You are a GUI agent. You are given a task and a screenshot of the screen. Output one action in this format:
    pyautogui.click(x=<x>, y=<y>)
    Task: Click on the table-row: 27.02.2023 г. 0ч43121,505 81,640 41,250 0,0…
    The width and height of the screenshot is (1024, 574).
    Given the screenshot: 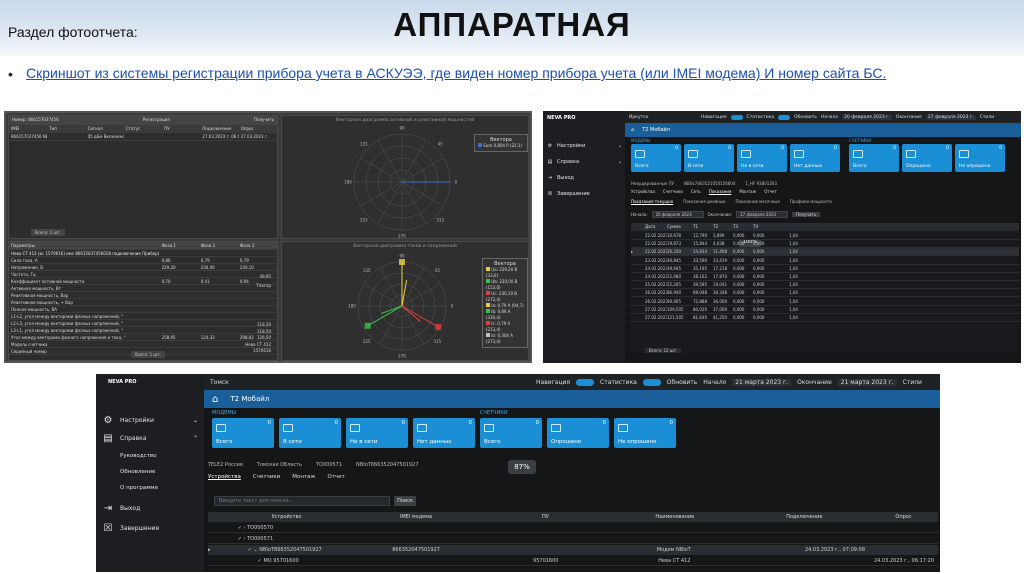 What is the action you would take?
    pyautogui.click(x=825, y=318)
    